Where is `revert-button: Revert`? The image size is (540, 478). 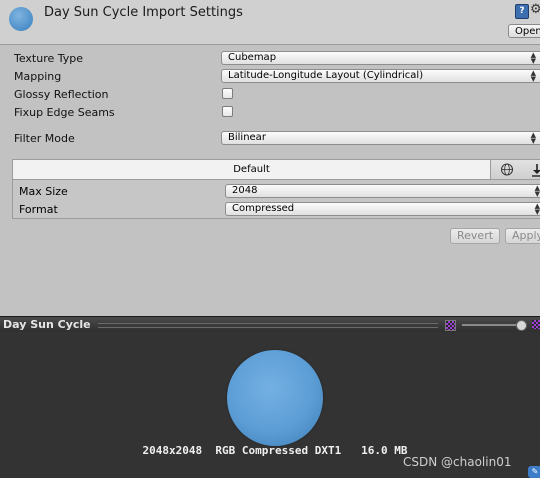 revert-button: Revert is located at coordinates (475, 236).